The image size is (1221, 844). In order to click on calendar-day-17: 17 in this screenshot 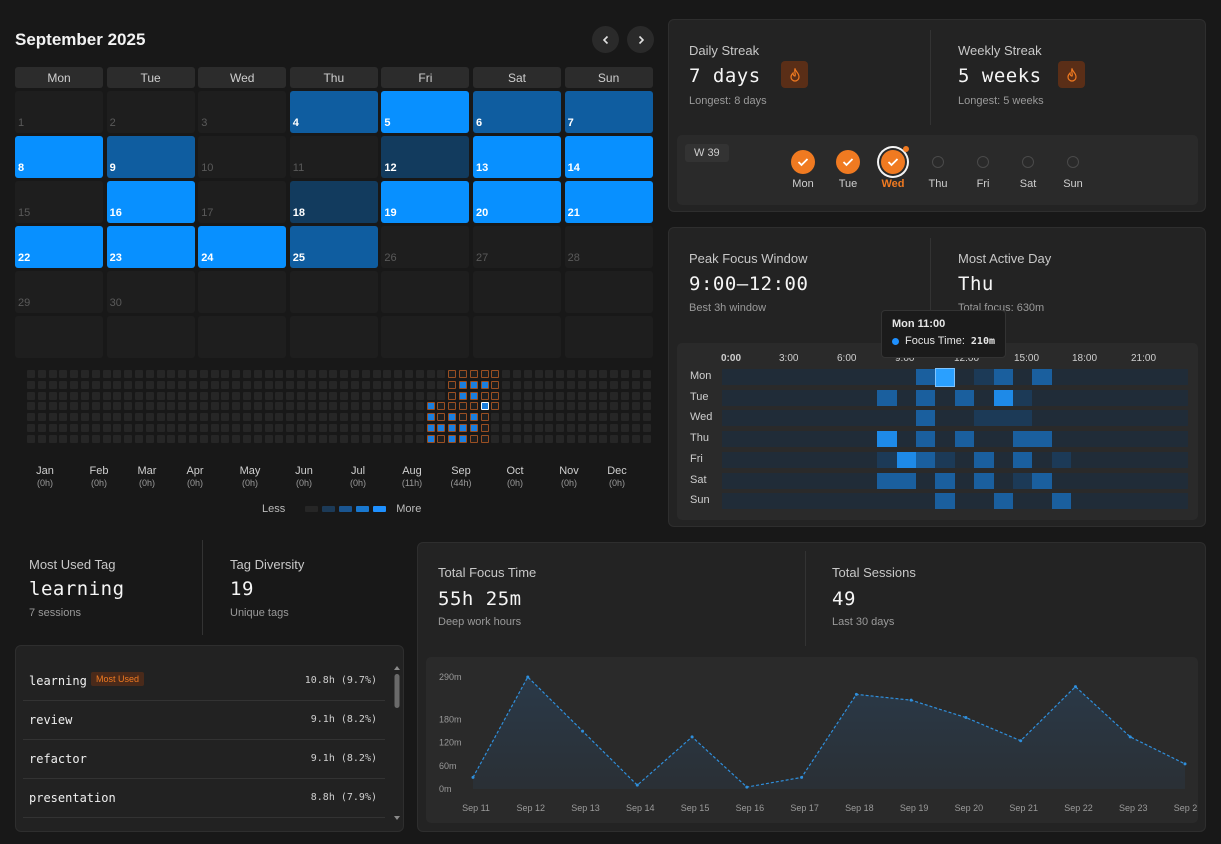, I will do `click(242, 202)`.